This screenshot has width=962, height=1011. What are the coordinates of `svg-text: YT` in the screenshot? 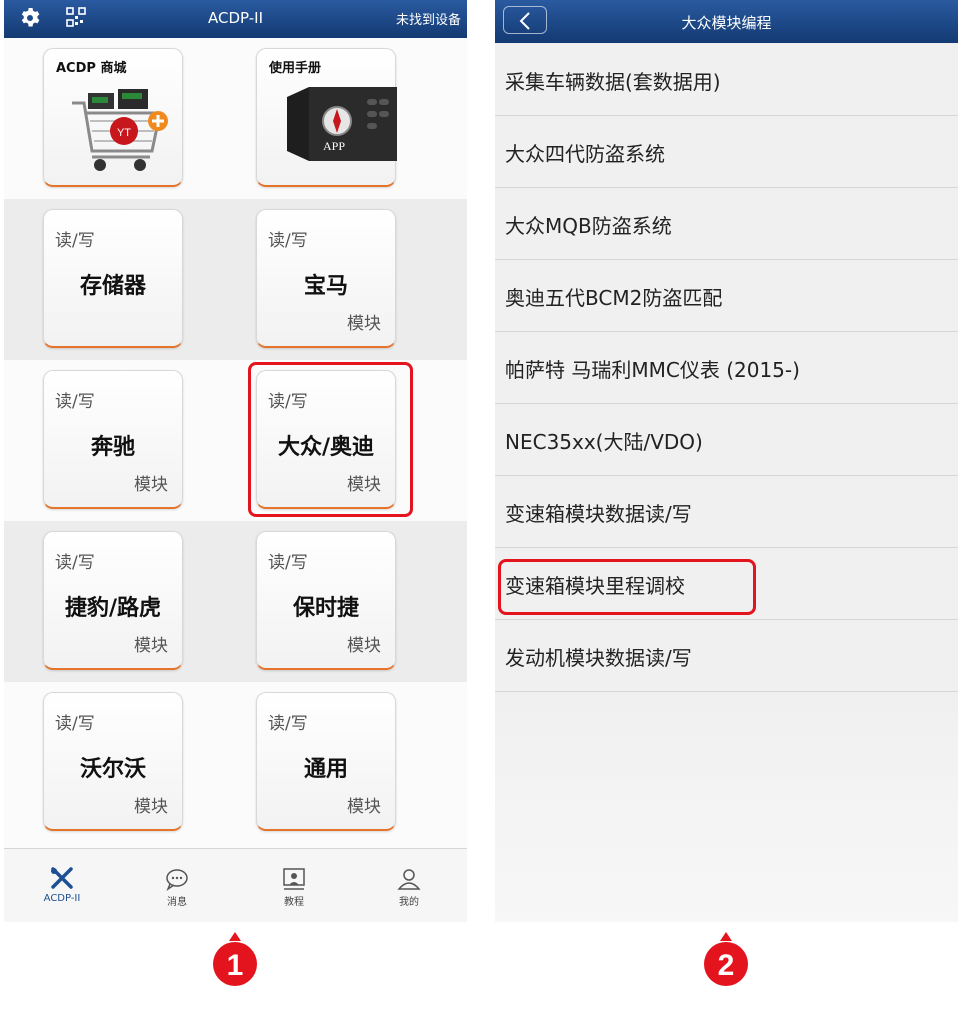 It's located at (124, 133).